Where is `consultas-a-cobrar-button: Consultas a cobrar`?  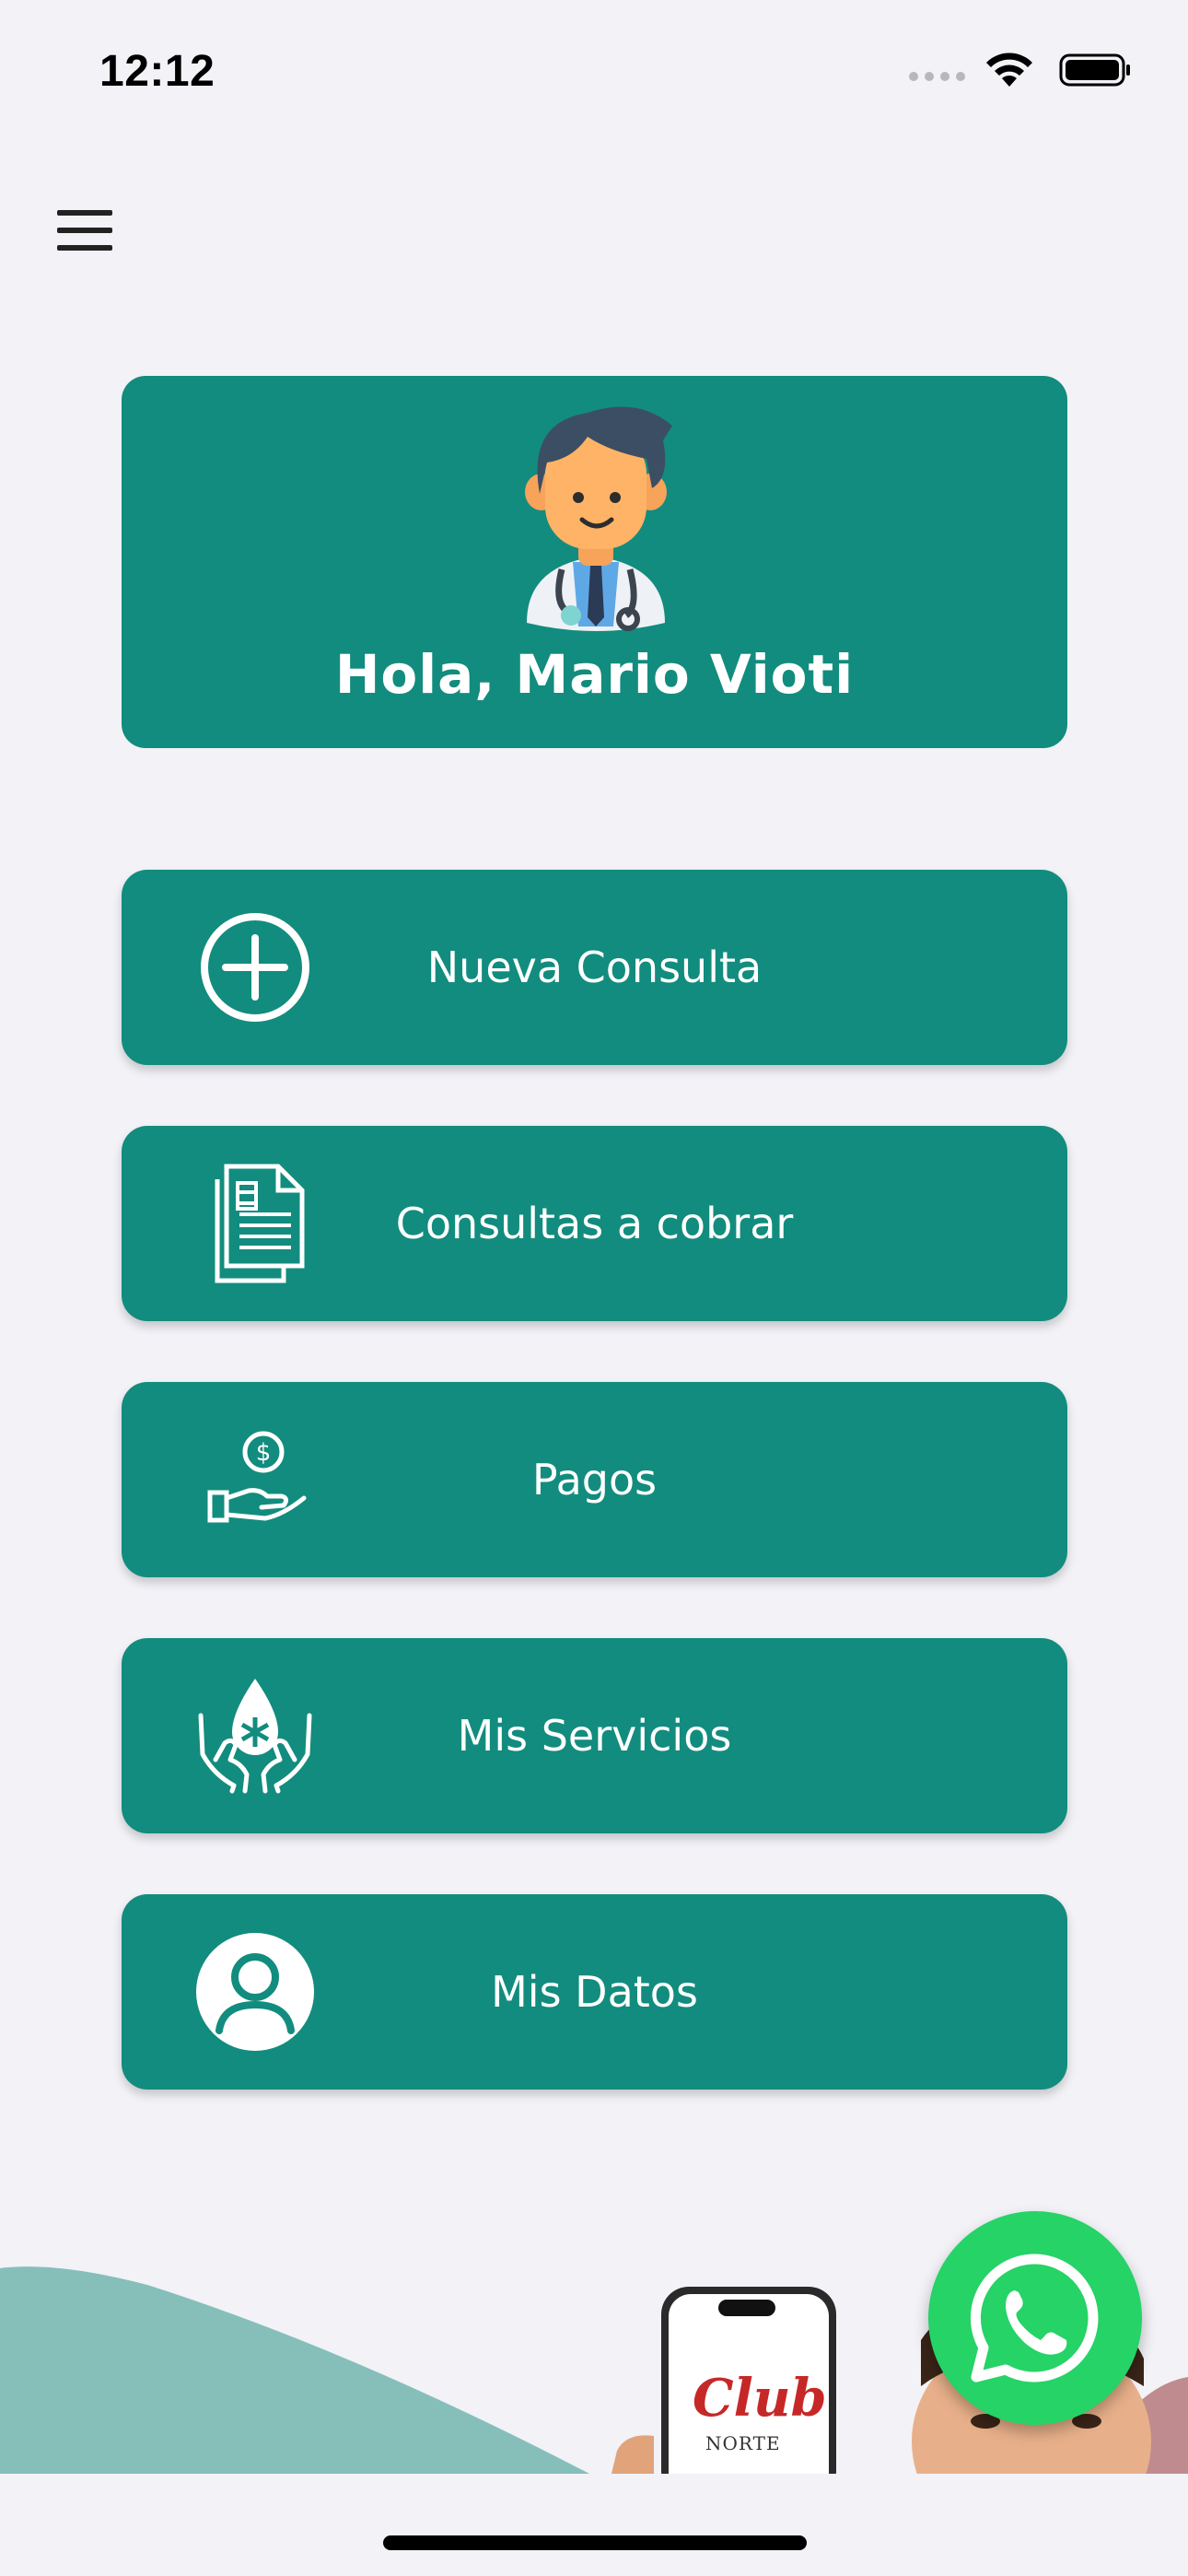 consultas-a-cobrar-button: Consultas a cobrar is located at coordinates (594, 1223).